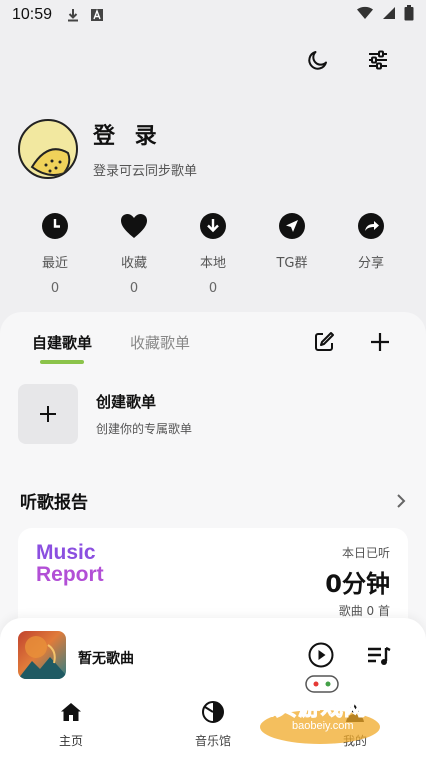  I want to click on share-icon, so click(371, 226).